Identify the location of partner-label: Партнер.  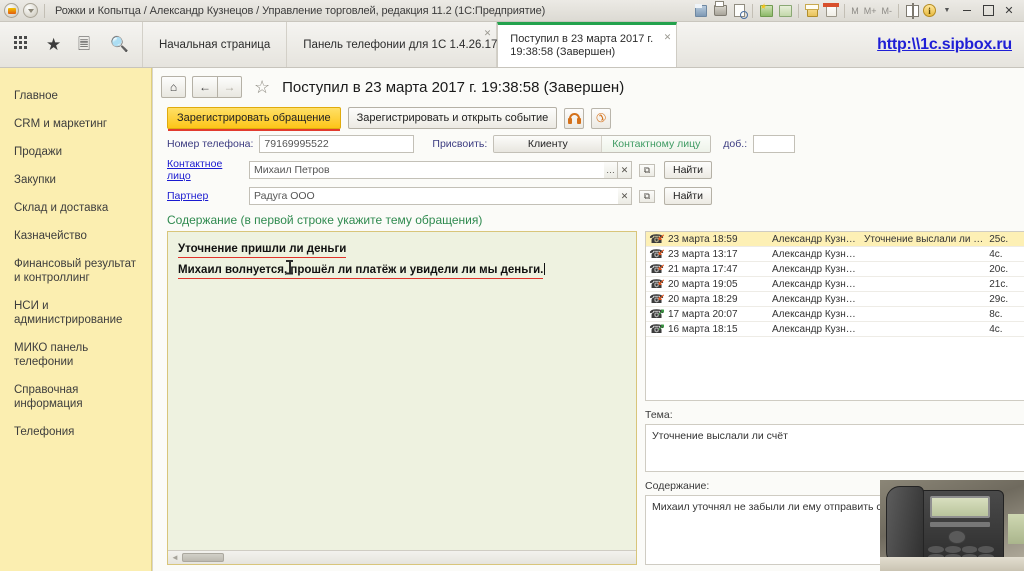
(206, 196).